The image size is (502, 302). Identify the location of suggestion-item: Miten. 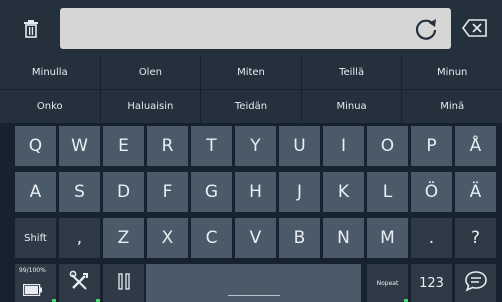
(251, 72).